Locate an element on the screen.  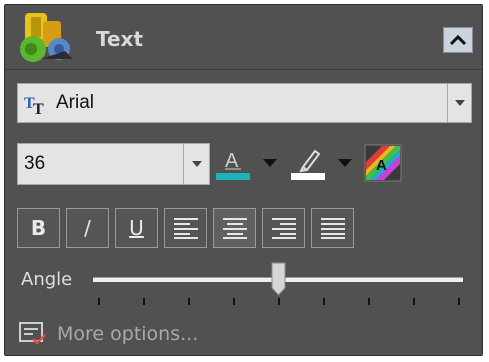
highlight-color-dropdown-arrow is located at coordinates (345, 163).